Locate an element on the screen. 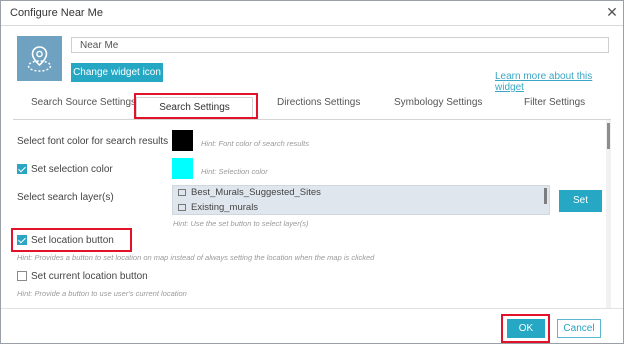  tab-filter-settings: Filter Settings is located at coordinates (554, 102).